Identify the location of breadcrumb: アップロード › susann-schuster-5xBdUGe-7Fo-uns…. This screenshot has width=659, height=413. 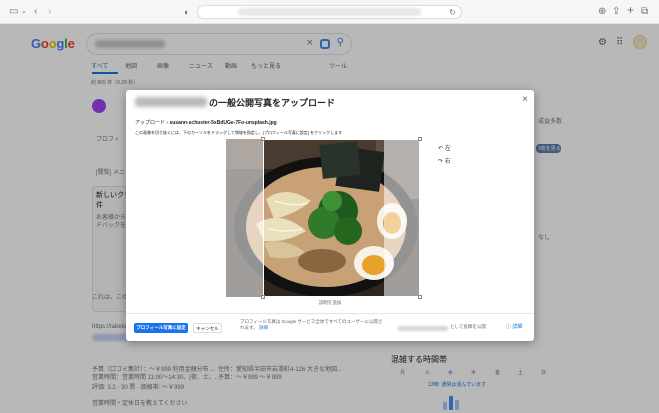
(206, 122).